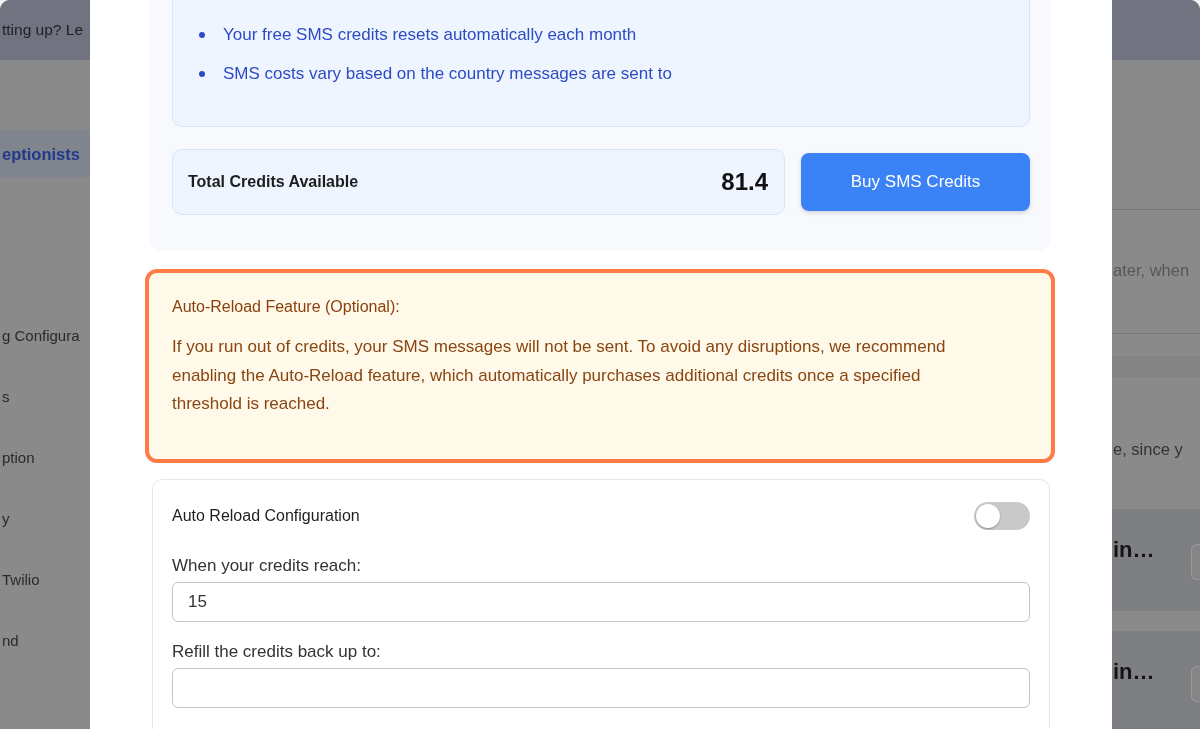 This screenshot has height=729, width=1200. Describe the element at coordinates (1148, 449) in the screenshot. I see `description-text: e, since y` at that location.